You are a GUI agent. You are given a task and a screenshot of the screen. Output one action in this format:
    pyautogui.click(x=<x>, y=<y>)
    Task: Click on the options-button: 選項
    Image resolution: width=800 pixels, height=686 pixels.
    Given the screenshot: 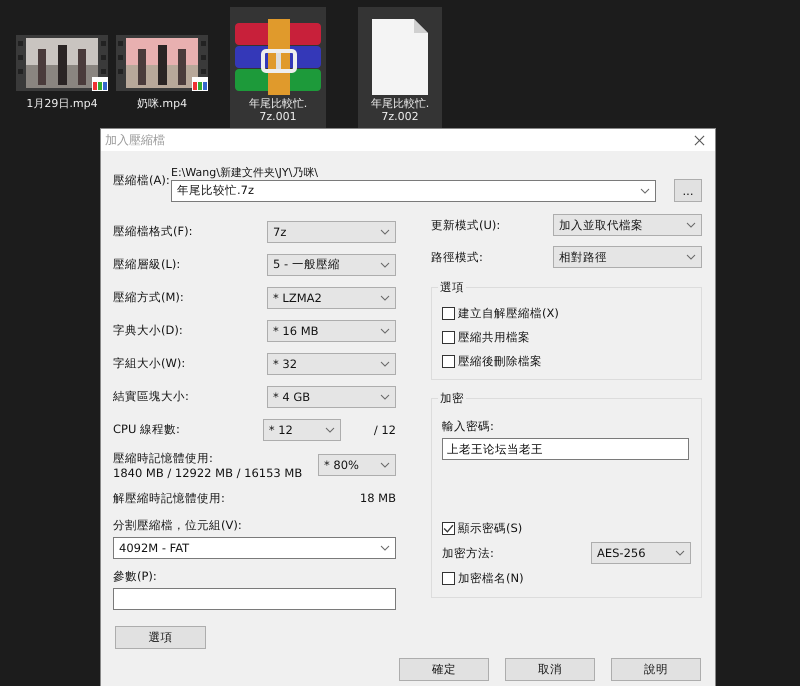 What is the action you would take?
    pyautogui.click(x=160, y=637)
    